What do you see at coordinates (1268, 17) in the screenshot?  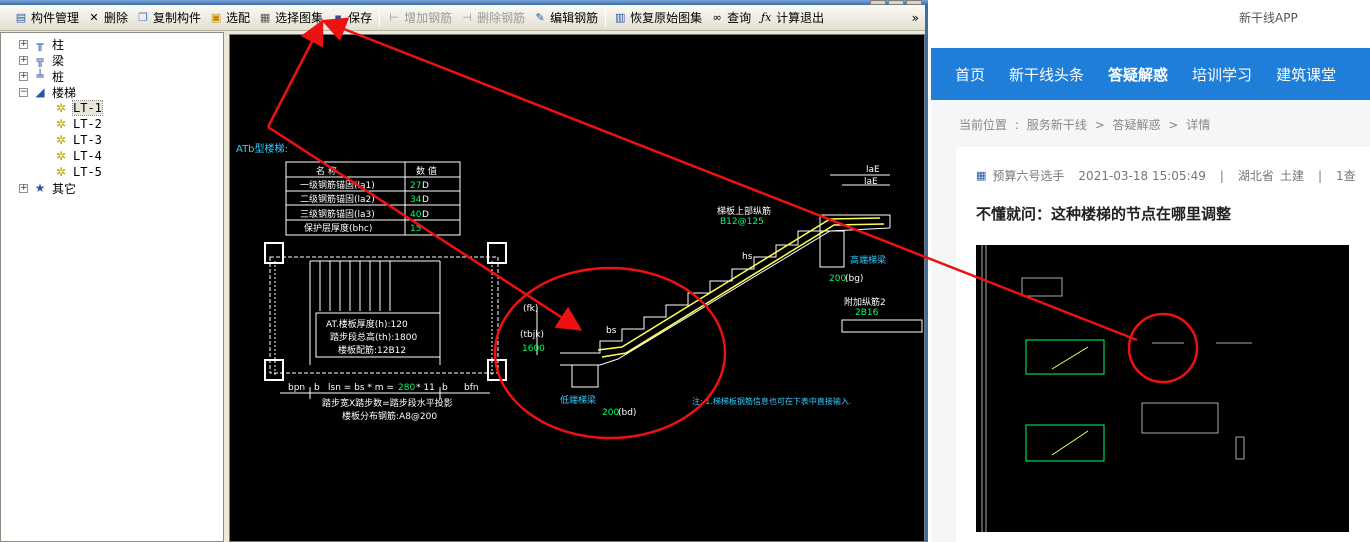 I see `app-download-link: 新干线APP` at bounding box center [1268, 17].